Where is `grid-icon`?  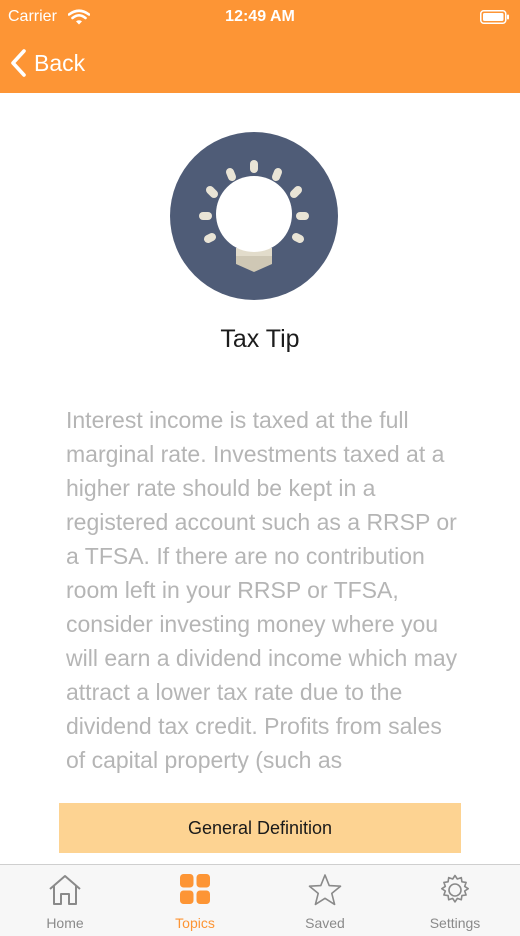
grid-icon is located at coordinates (195, 889).